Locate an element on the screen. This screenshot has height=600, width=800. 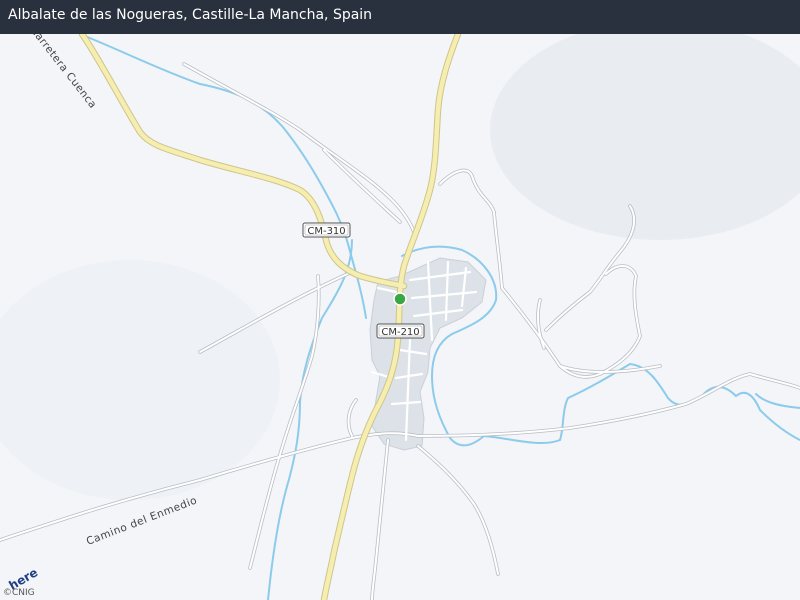
location-marker is located at coordinates (400, 299).